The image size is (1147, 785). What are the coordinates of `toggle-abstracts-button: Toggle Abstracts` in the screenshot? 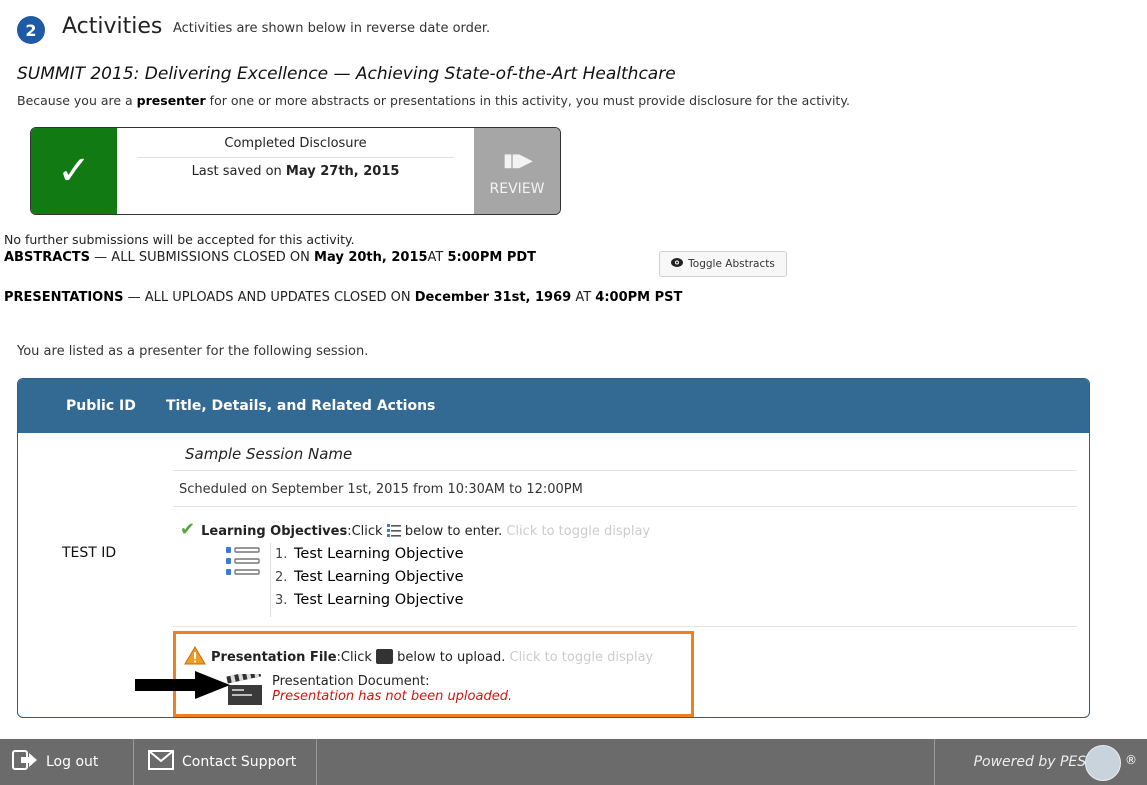 It's located at (723, 264).